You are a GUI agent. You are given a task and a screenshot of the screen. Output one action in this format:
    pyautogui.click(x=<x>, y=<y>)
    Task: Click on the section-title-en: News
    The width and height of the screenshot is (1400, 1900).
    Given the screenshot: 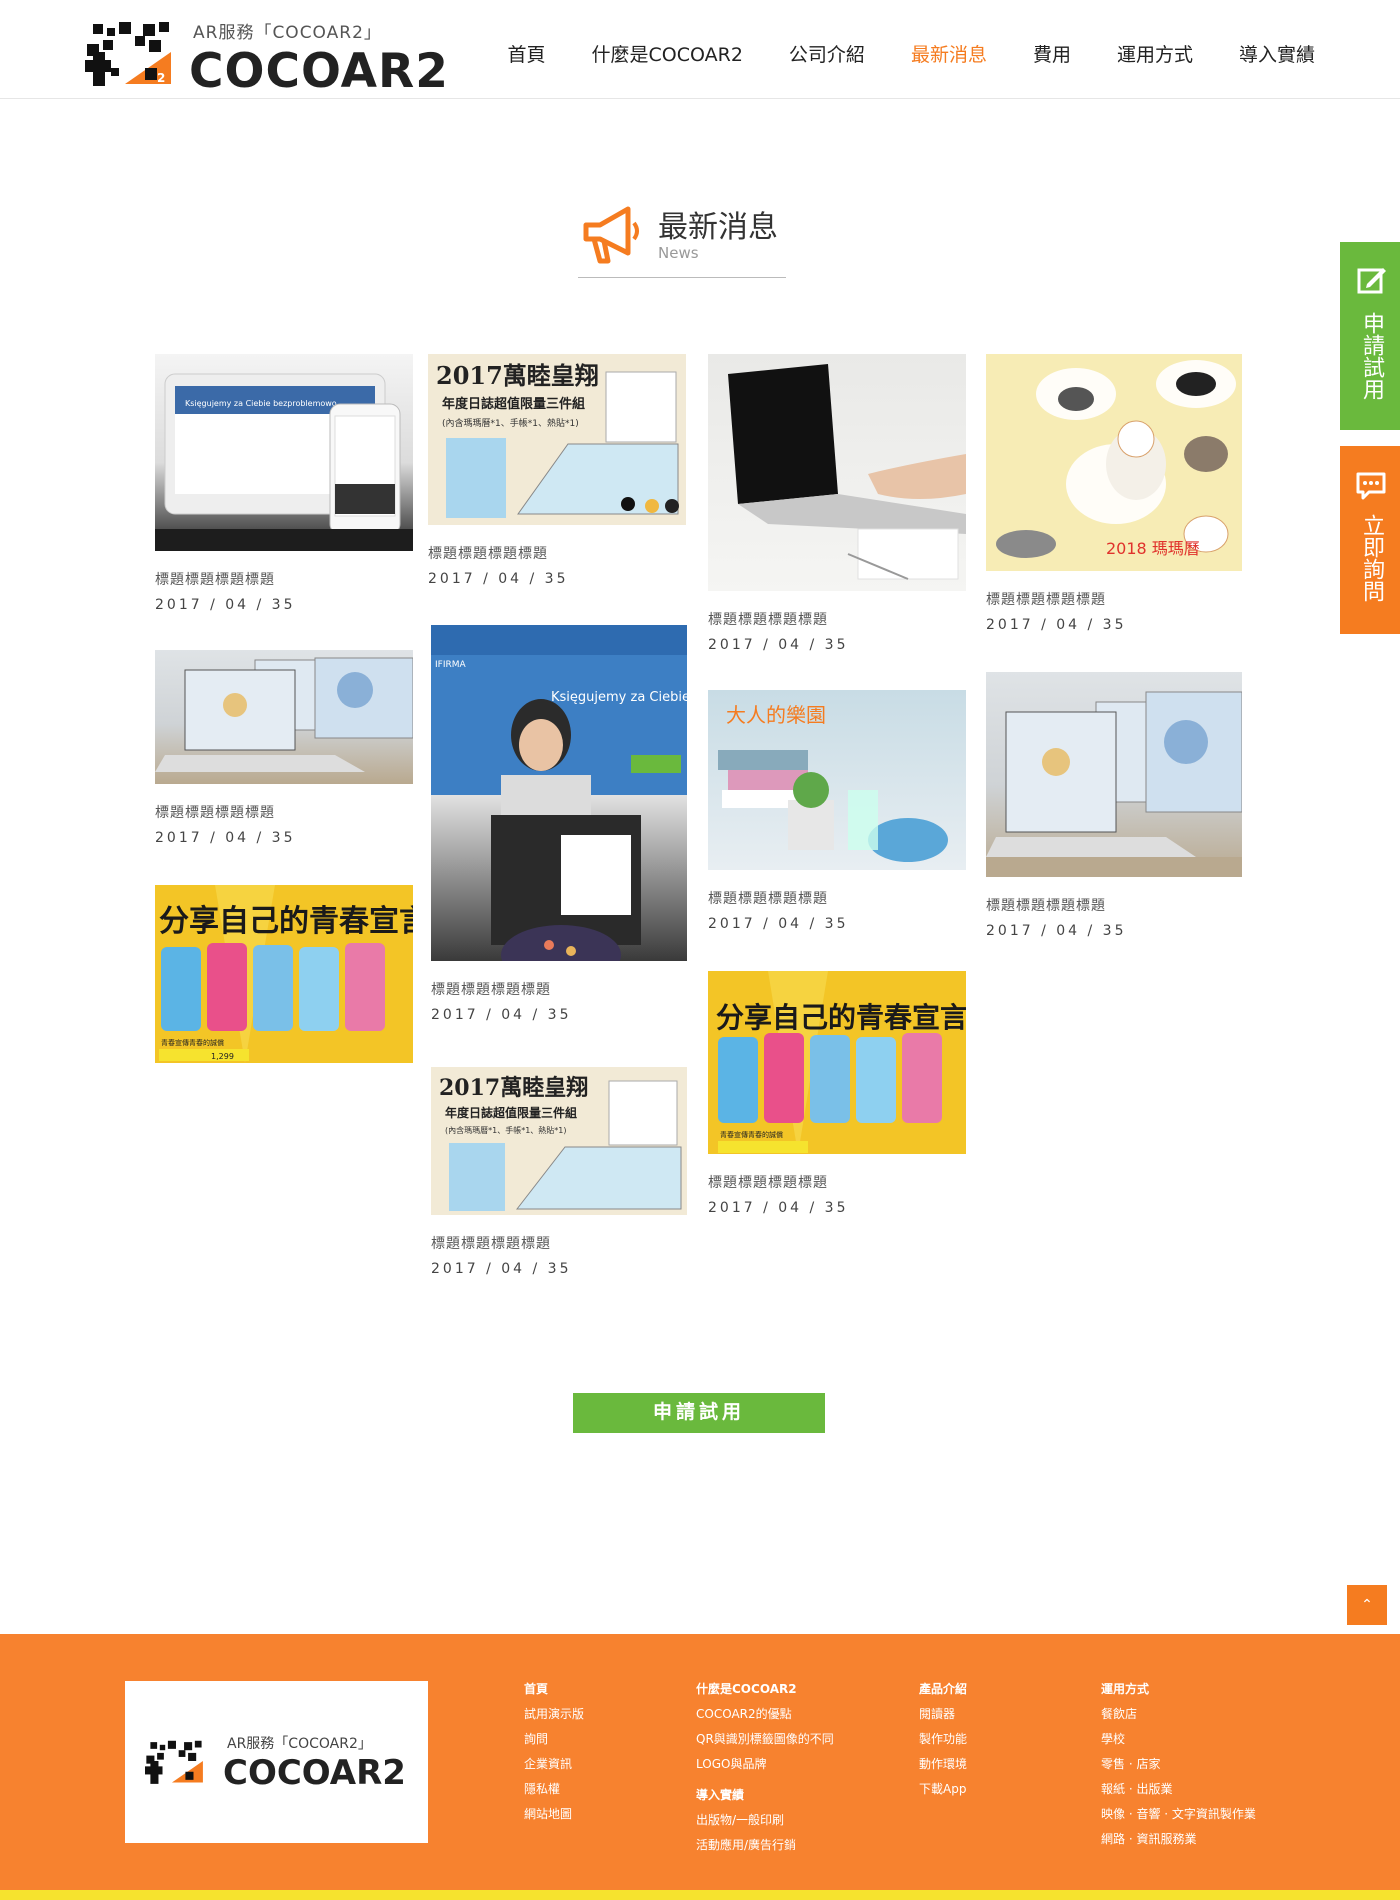 What is the action you would take?
    pyautogui.click(x=678, y=253)
    